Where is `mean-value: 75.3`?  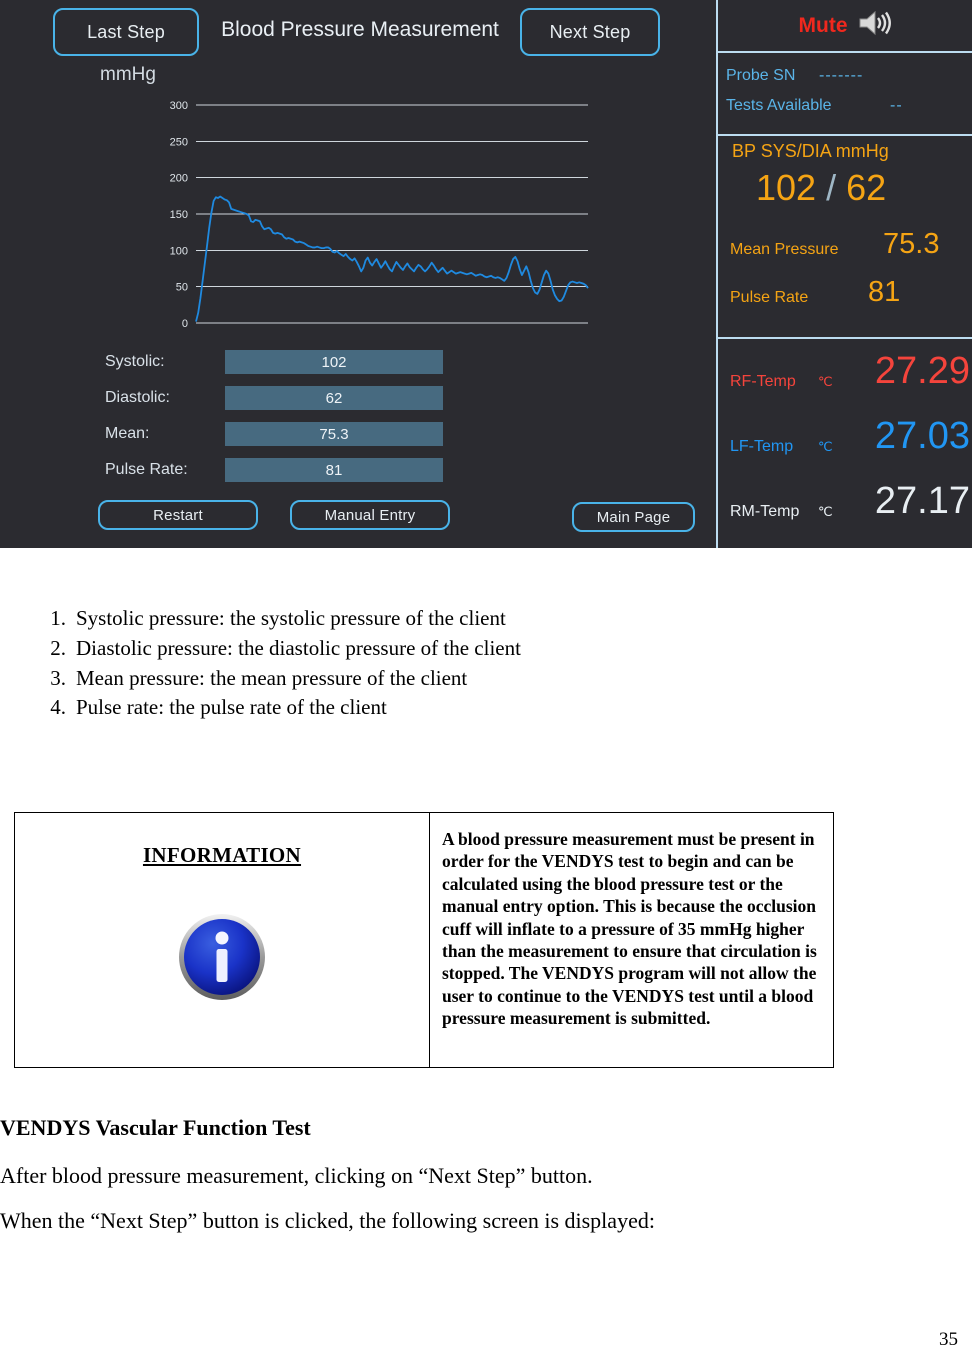
mean-value: 75.3 is located at coordinates (334, 434).